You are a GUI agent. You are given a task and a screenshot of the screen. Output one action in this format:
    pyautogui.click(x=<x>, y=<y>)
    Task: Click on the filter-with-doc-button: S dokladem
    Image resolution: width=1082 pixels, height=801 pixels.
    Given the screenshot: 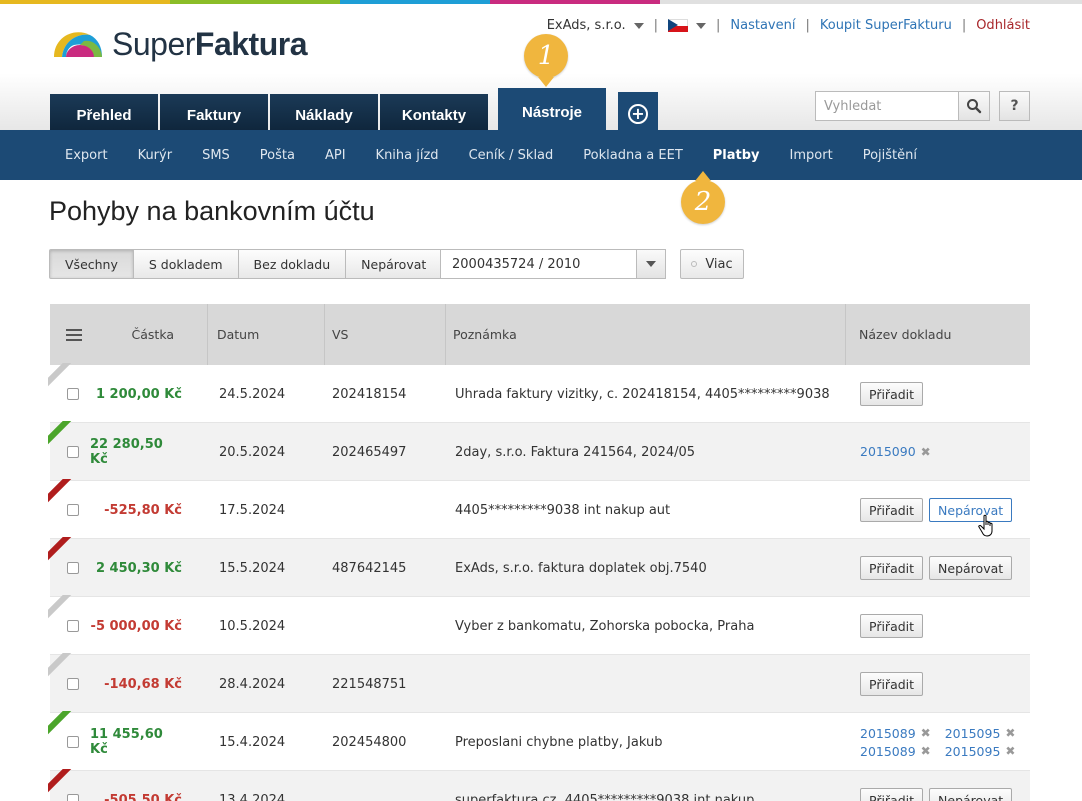 What is the action you would take?
    pyautogui.click(x=186, y=264)
    